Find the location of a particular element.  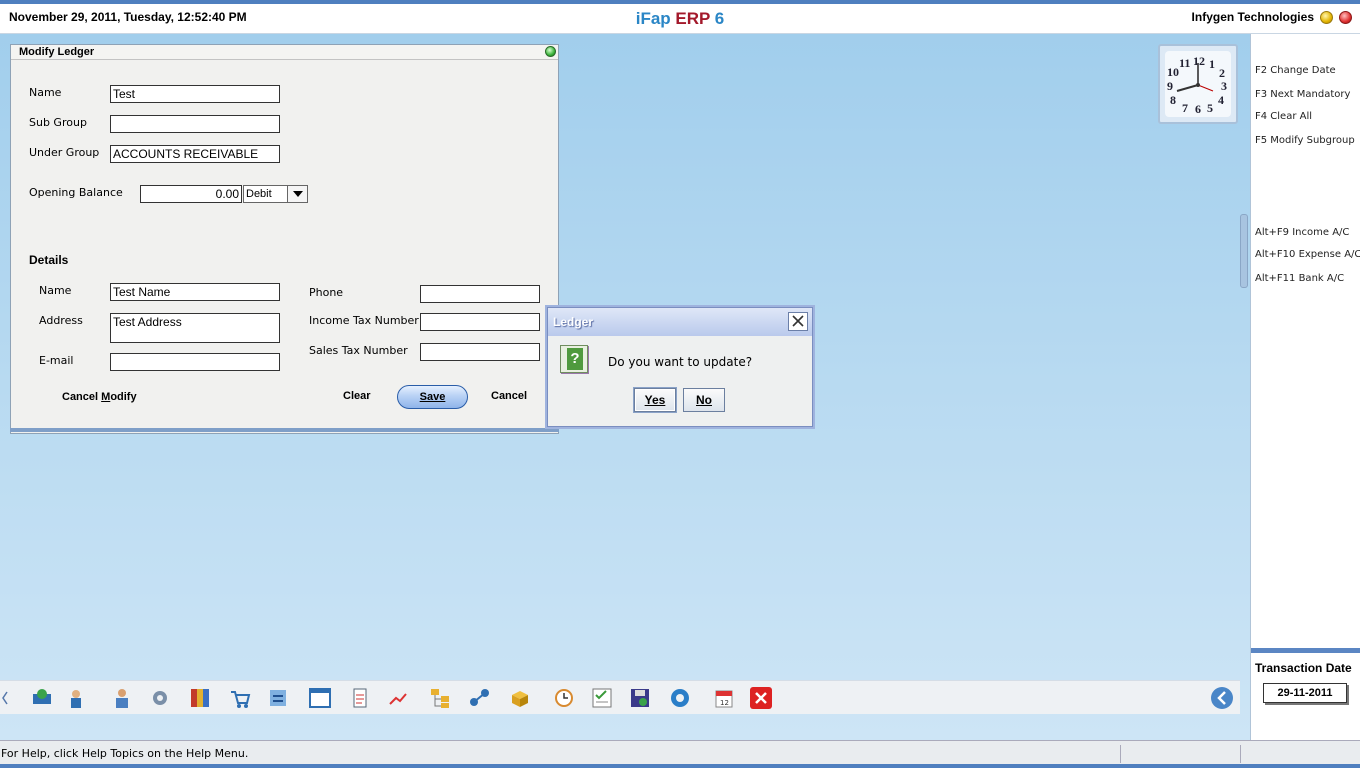

email-field is located at coordinates (195, 362).